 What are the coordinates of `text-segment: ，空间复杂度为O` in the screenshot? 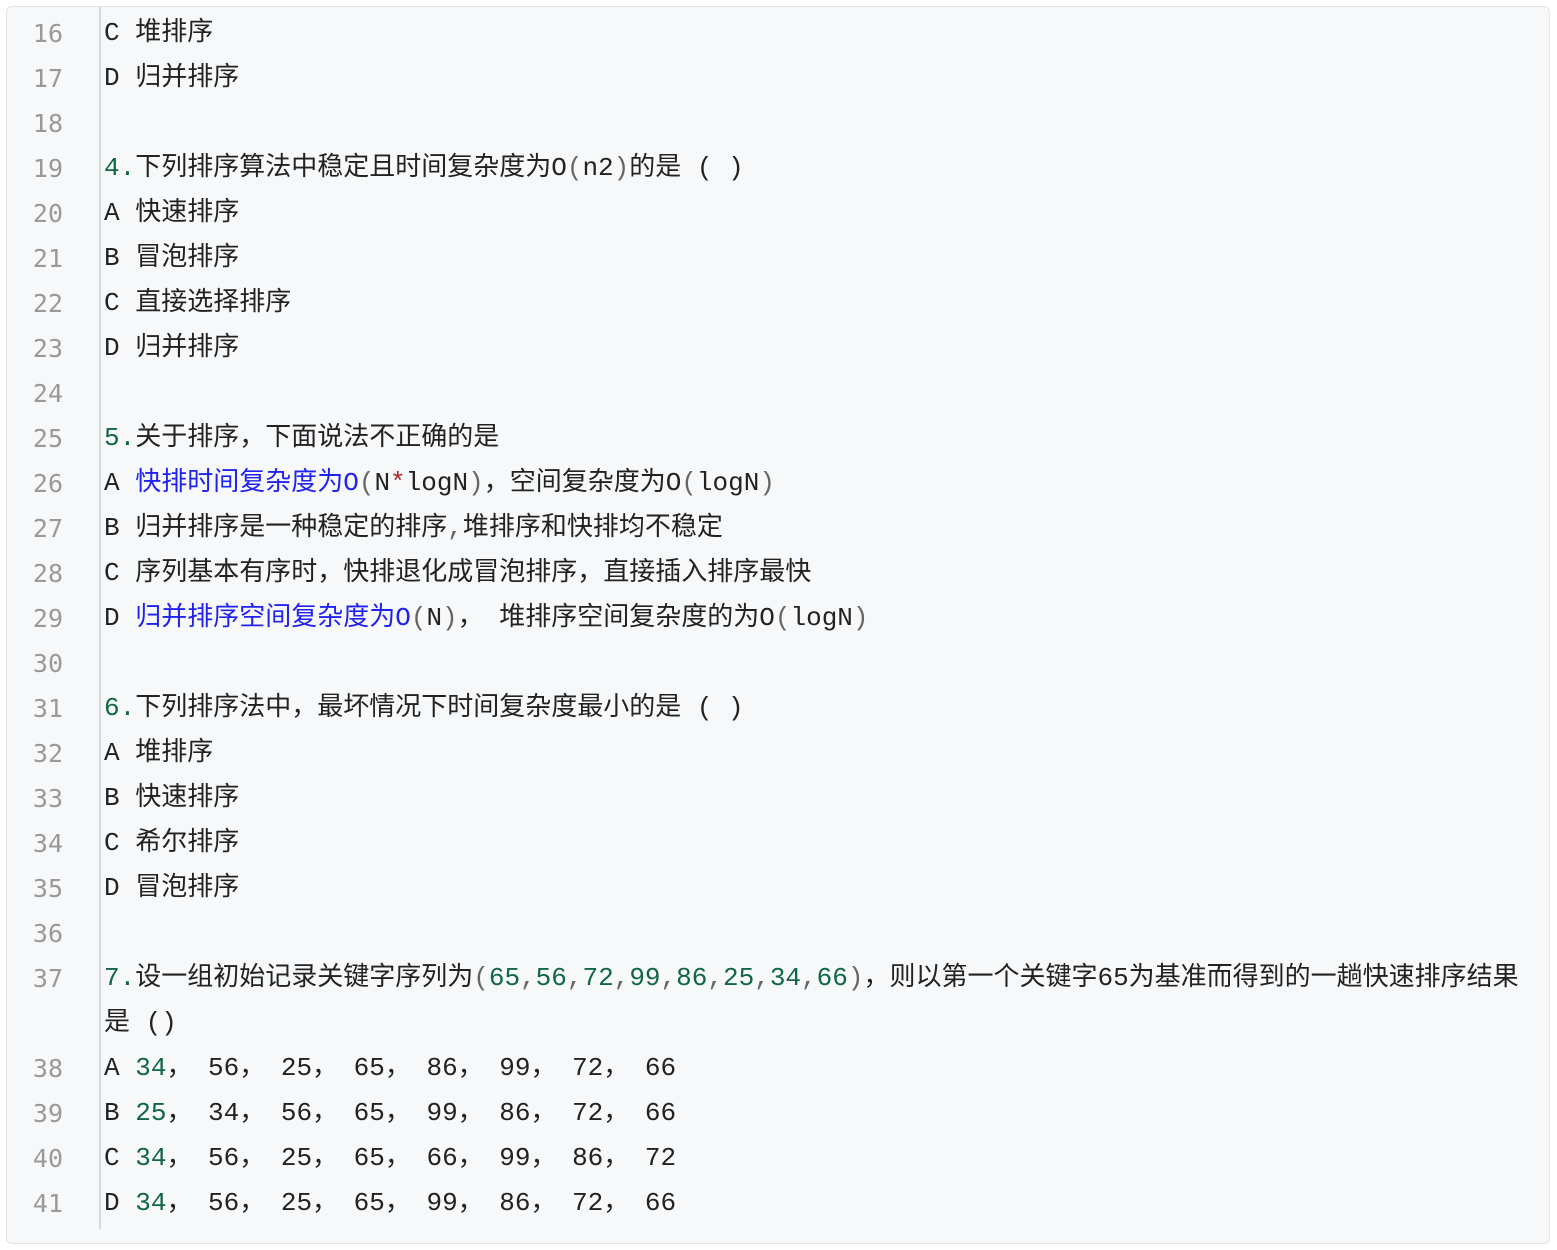 It's located at (582, 483).